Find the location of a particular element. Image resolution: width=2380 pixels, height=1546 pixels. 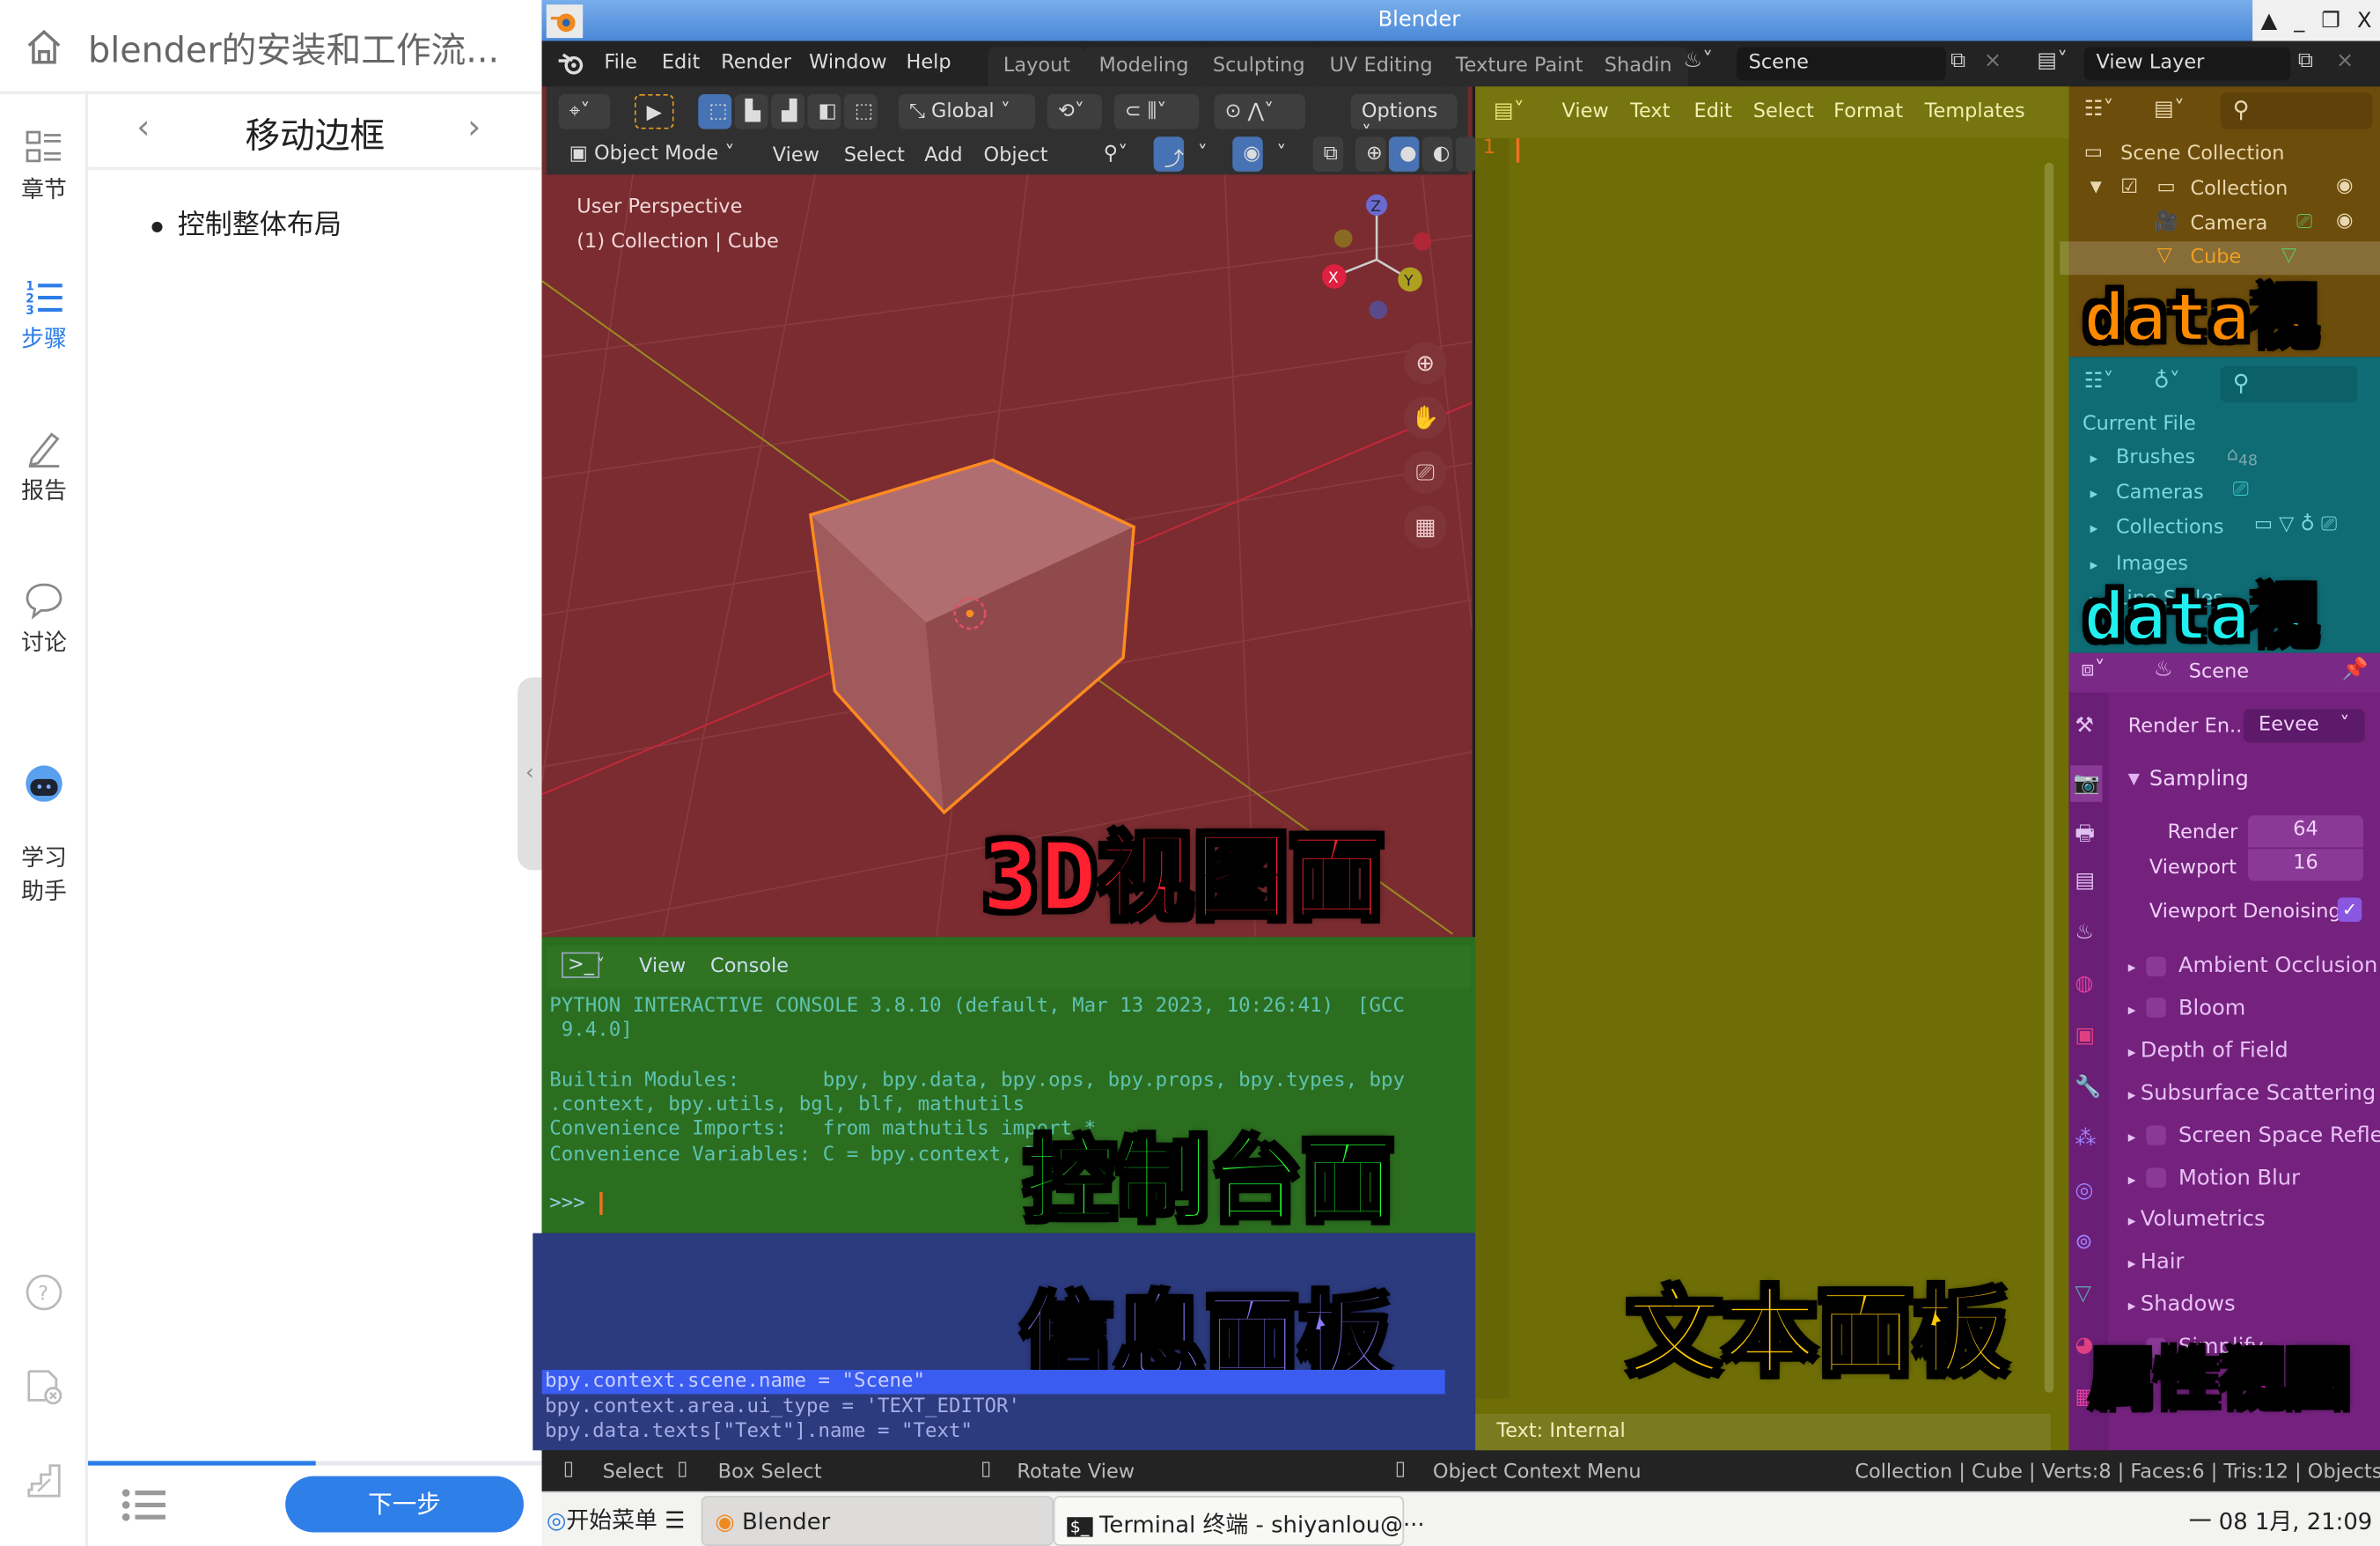

shade-window-button: ▲ is located at coordinates (2269, 20).